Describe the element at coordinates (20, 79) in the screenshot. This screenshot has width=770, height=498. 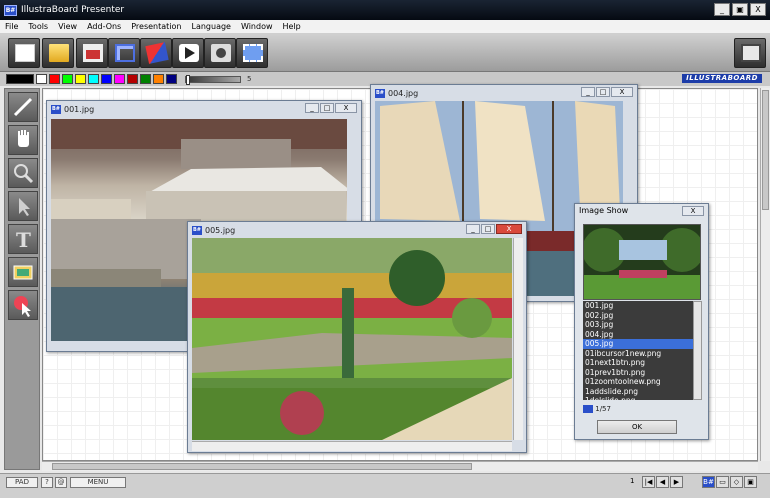
I see `color-swatch-black` at that location.